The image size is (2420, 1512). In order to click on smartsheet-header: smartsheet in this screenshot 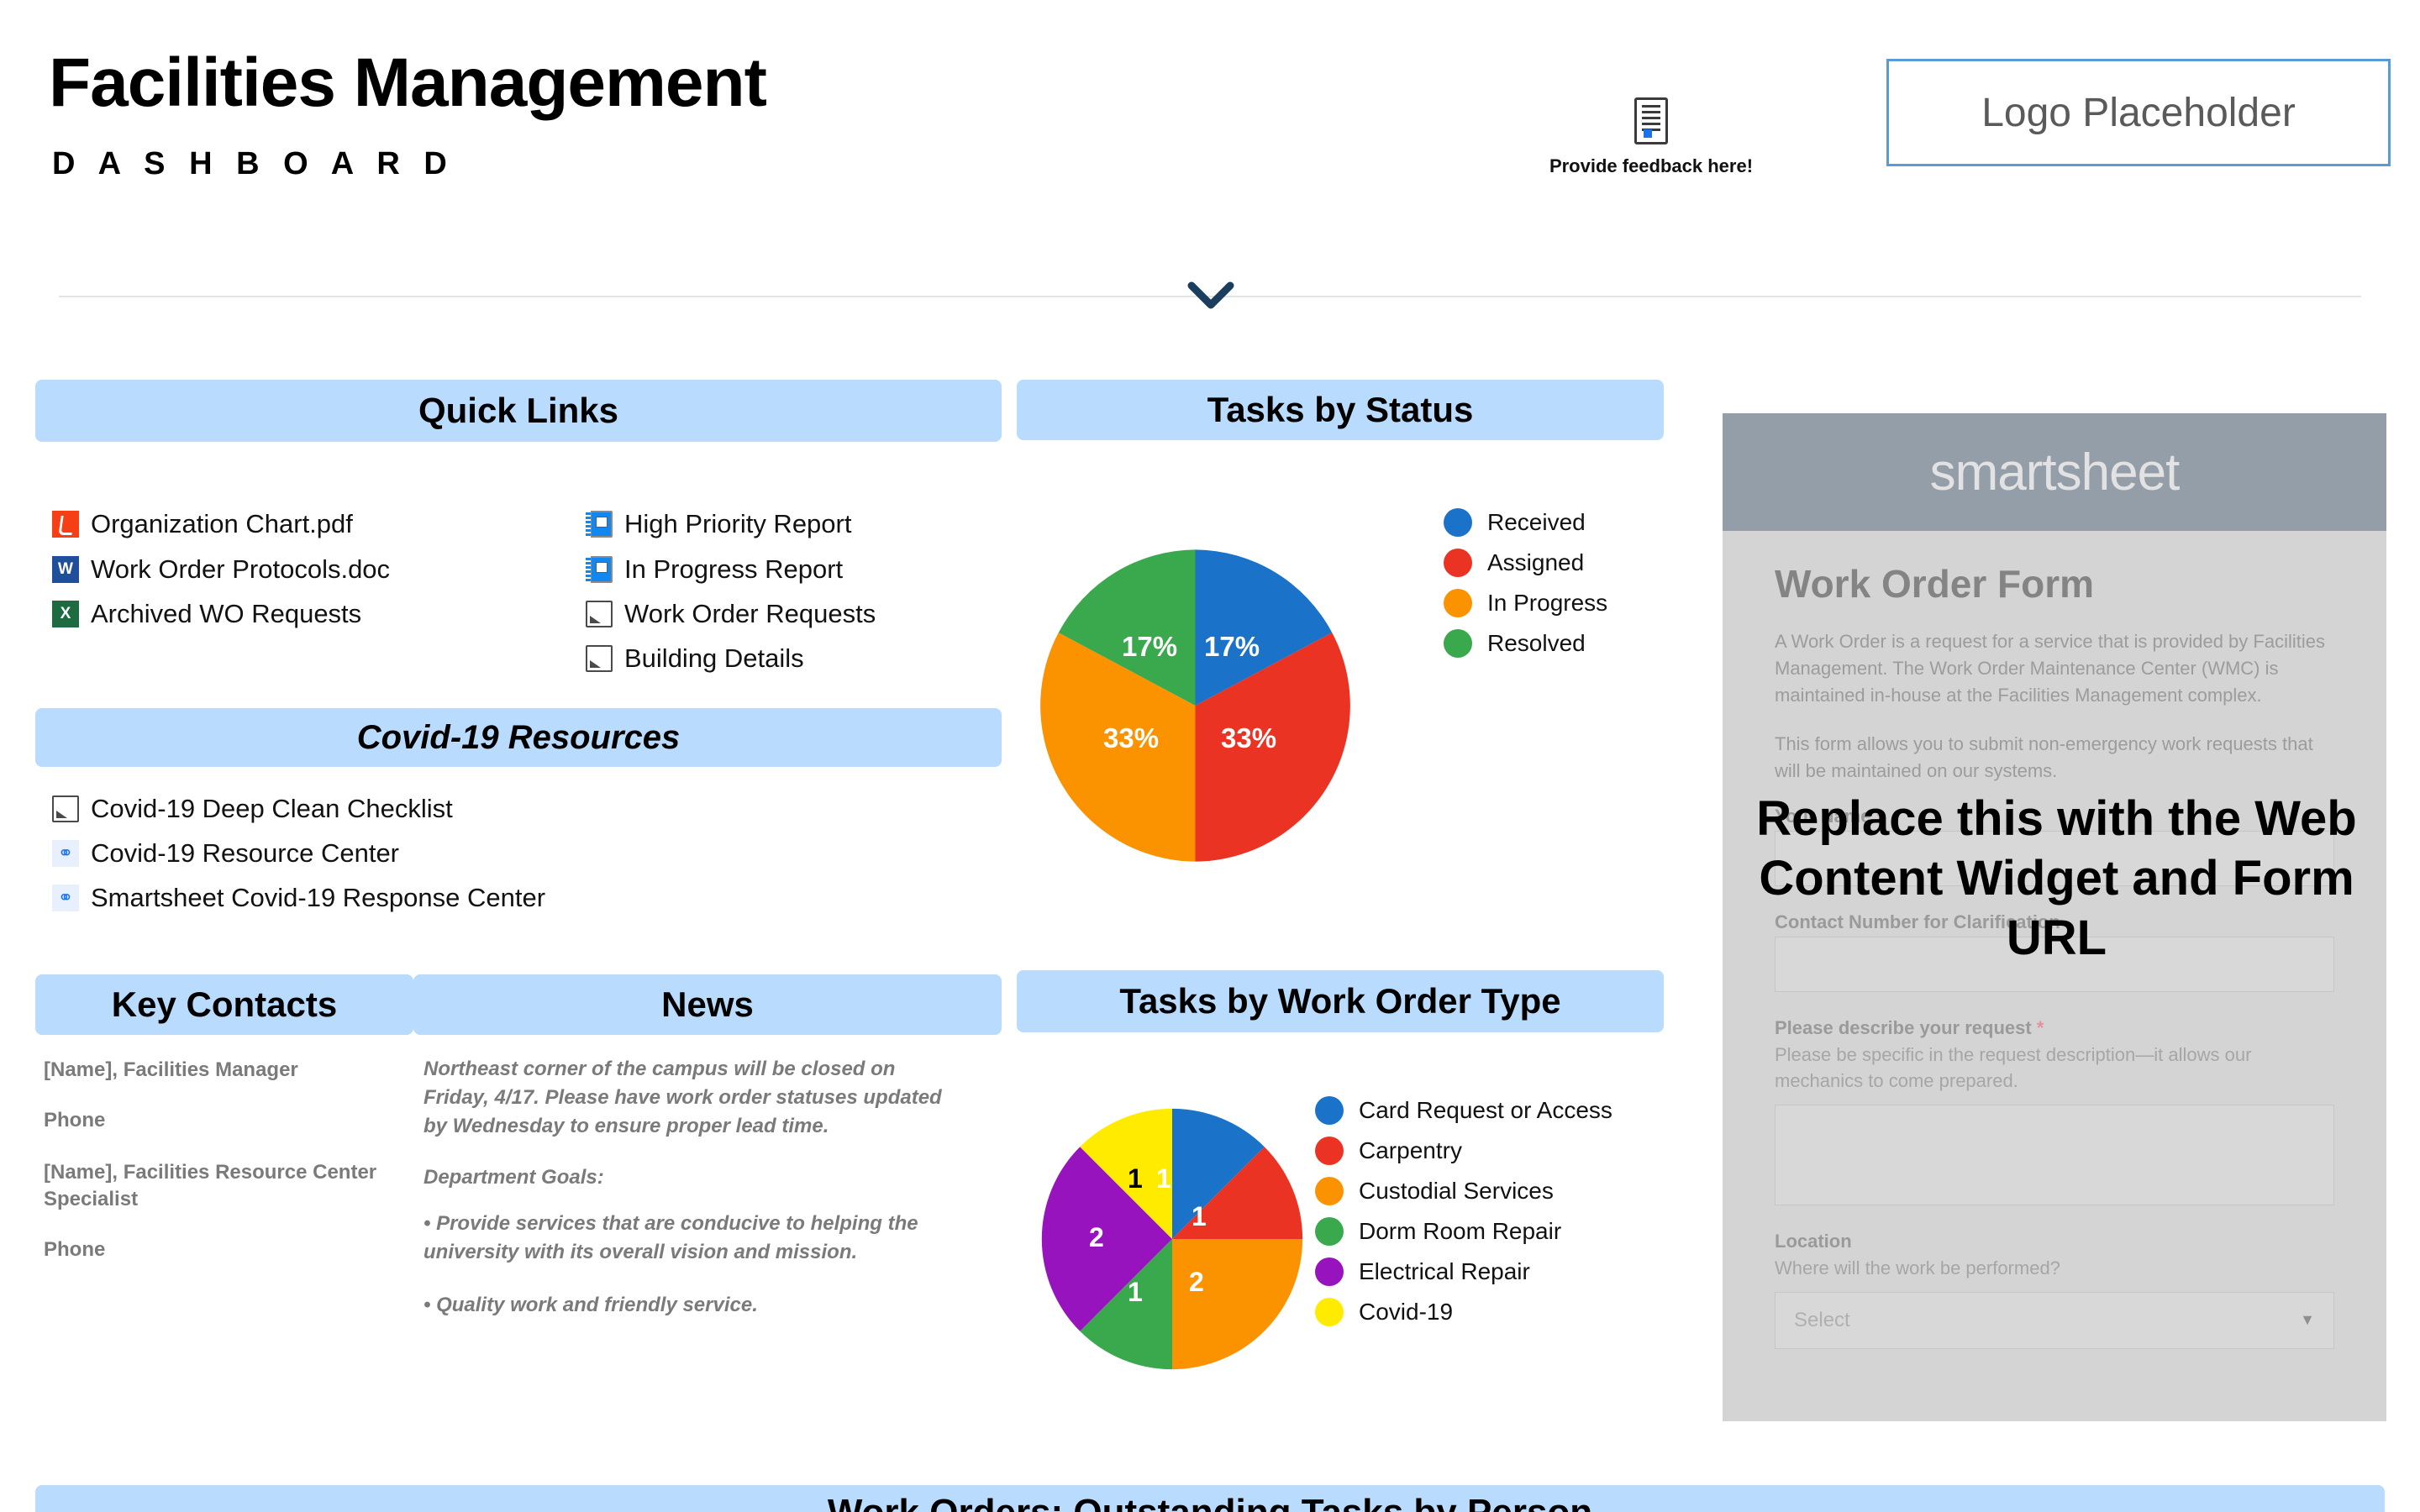, I will do `click(2054, 472)`.